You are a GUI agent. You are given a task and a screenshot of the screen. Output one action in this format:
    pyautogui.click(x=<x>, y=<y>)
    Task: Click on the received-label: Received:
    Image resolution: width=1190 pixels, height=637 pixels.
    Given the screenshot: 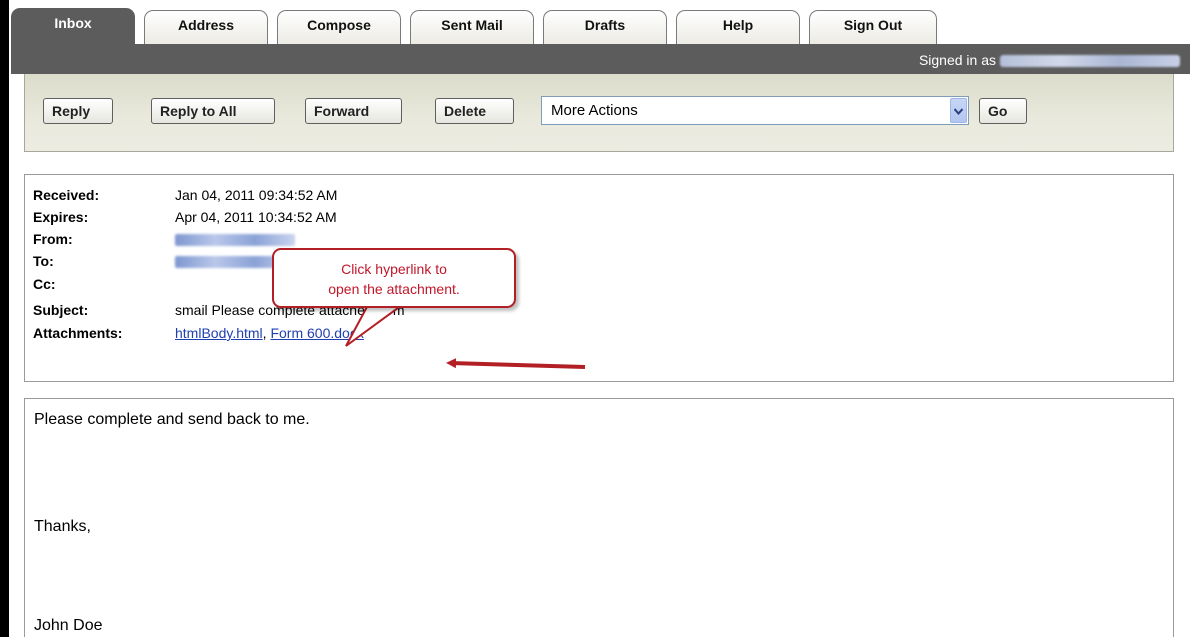 What is the action you would take?
    pyautogui.click(x=66, y=195)
    